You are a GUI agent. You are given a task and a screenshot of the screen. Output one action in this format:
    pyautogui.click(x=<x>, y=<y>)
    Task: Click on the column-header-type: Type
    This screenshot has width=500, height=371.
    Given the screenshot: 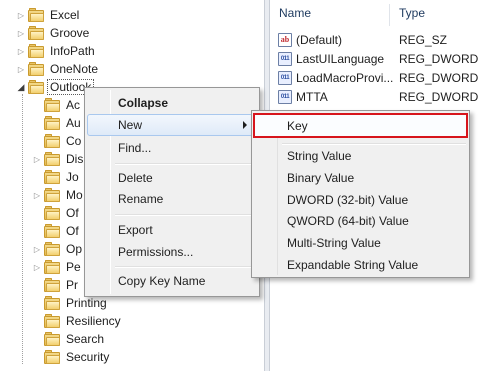 What is the action you would take?
    pyautogui.click(x=449, y=13)
    